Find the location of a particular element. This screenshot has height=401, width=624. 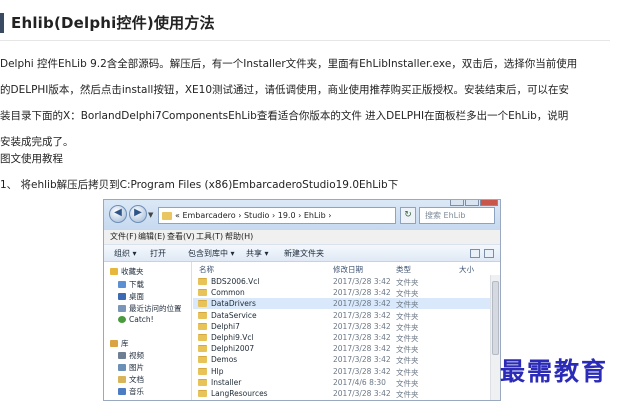

column-headers: 名称 修改日期 类型 大小 is located at coordinates (346, 268).